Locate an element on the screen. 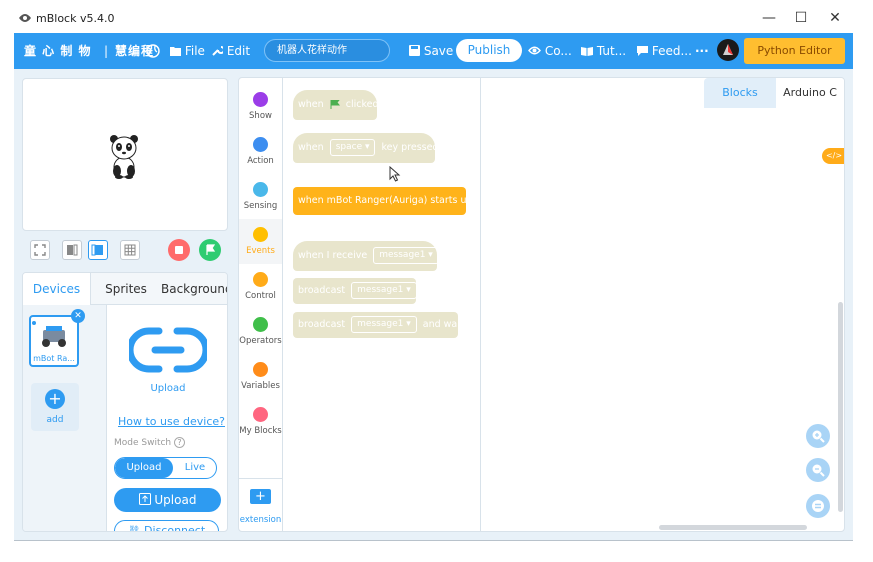  category-operators: Operators is located at coordinates (260, 331).